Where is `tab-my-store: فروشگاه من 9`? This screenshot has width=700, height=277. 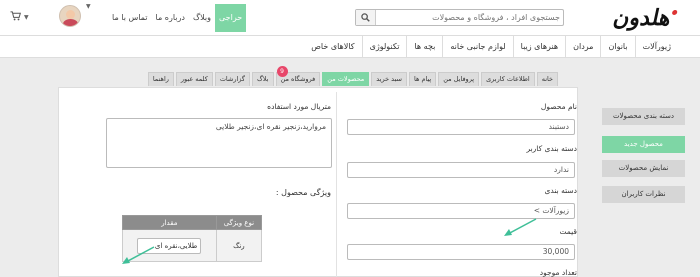 tab-my-store: فروشگاه من 9 is located at coordinates (298, 76).